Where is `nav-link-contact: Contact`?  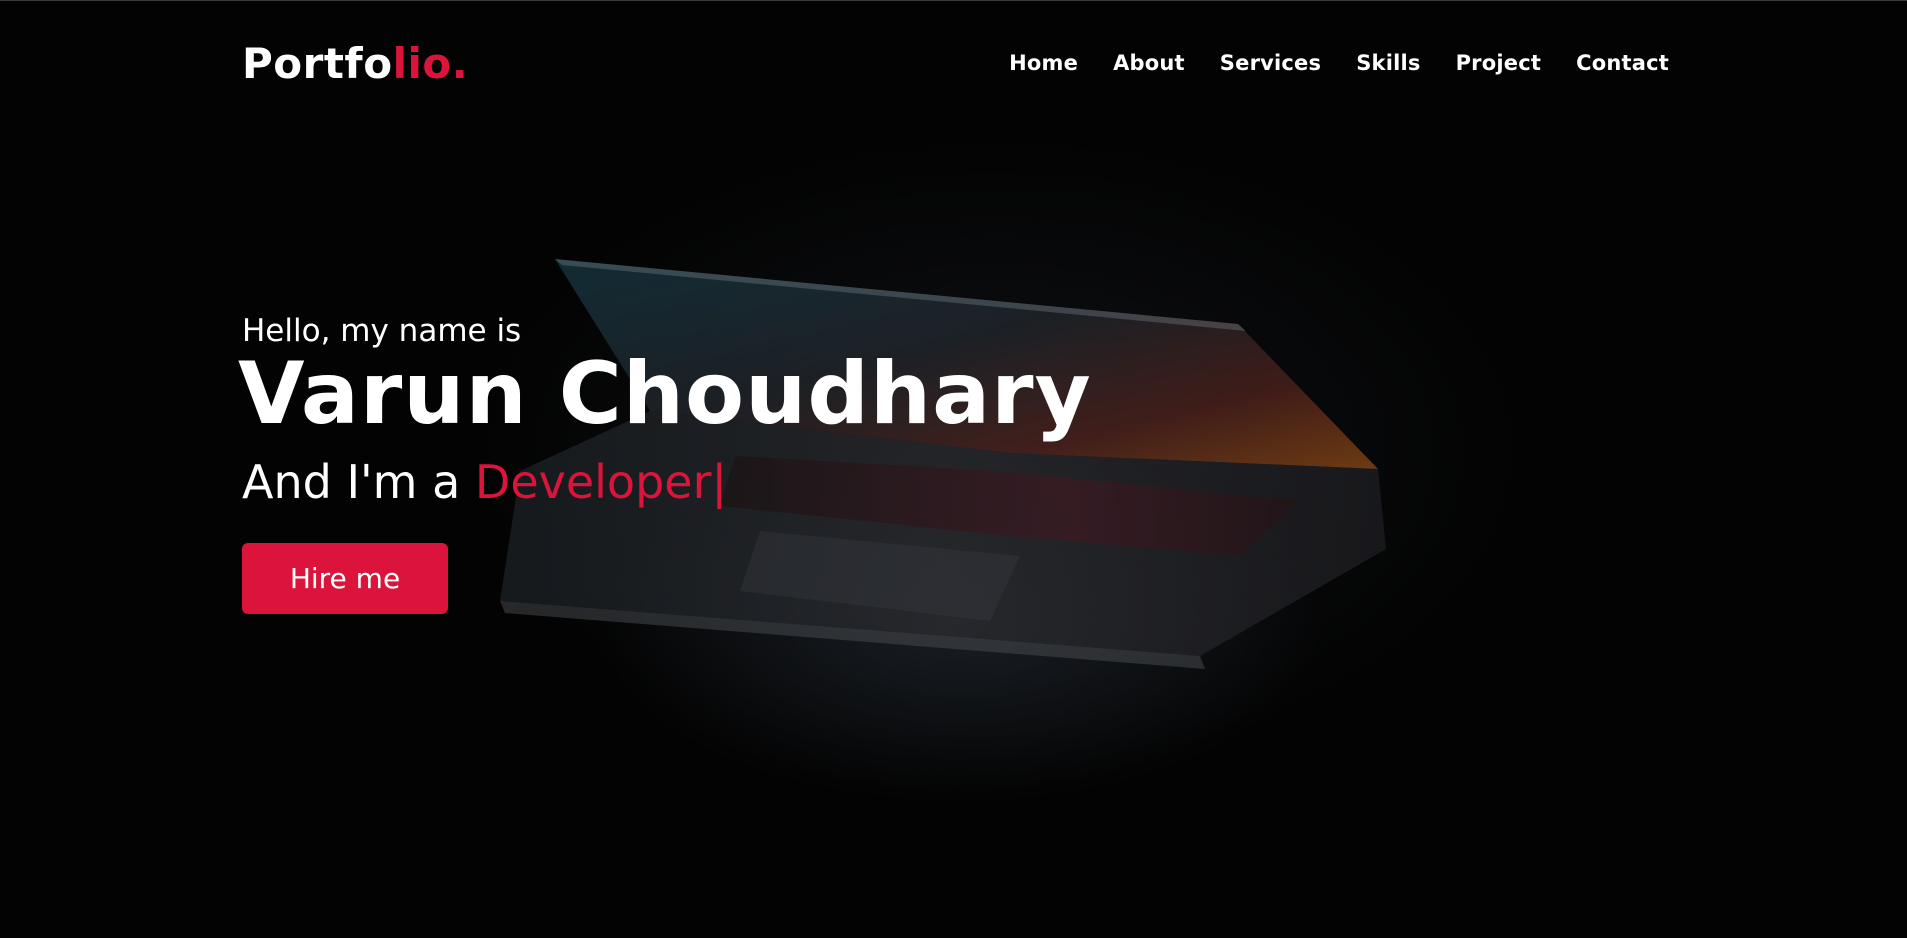
nav-link-contact: Contact is located at coordinates (1622, 63).